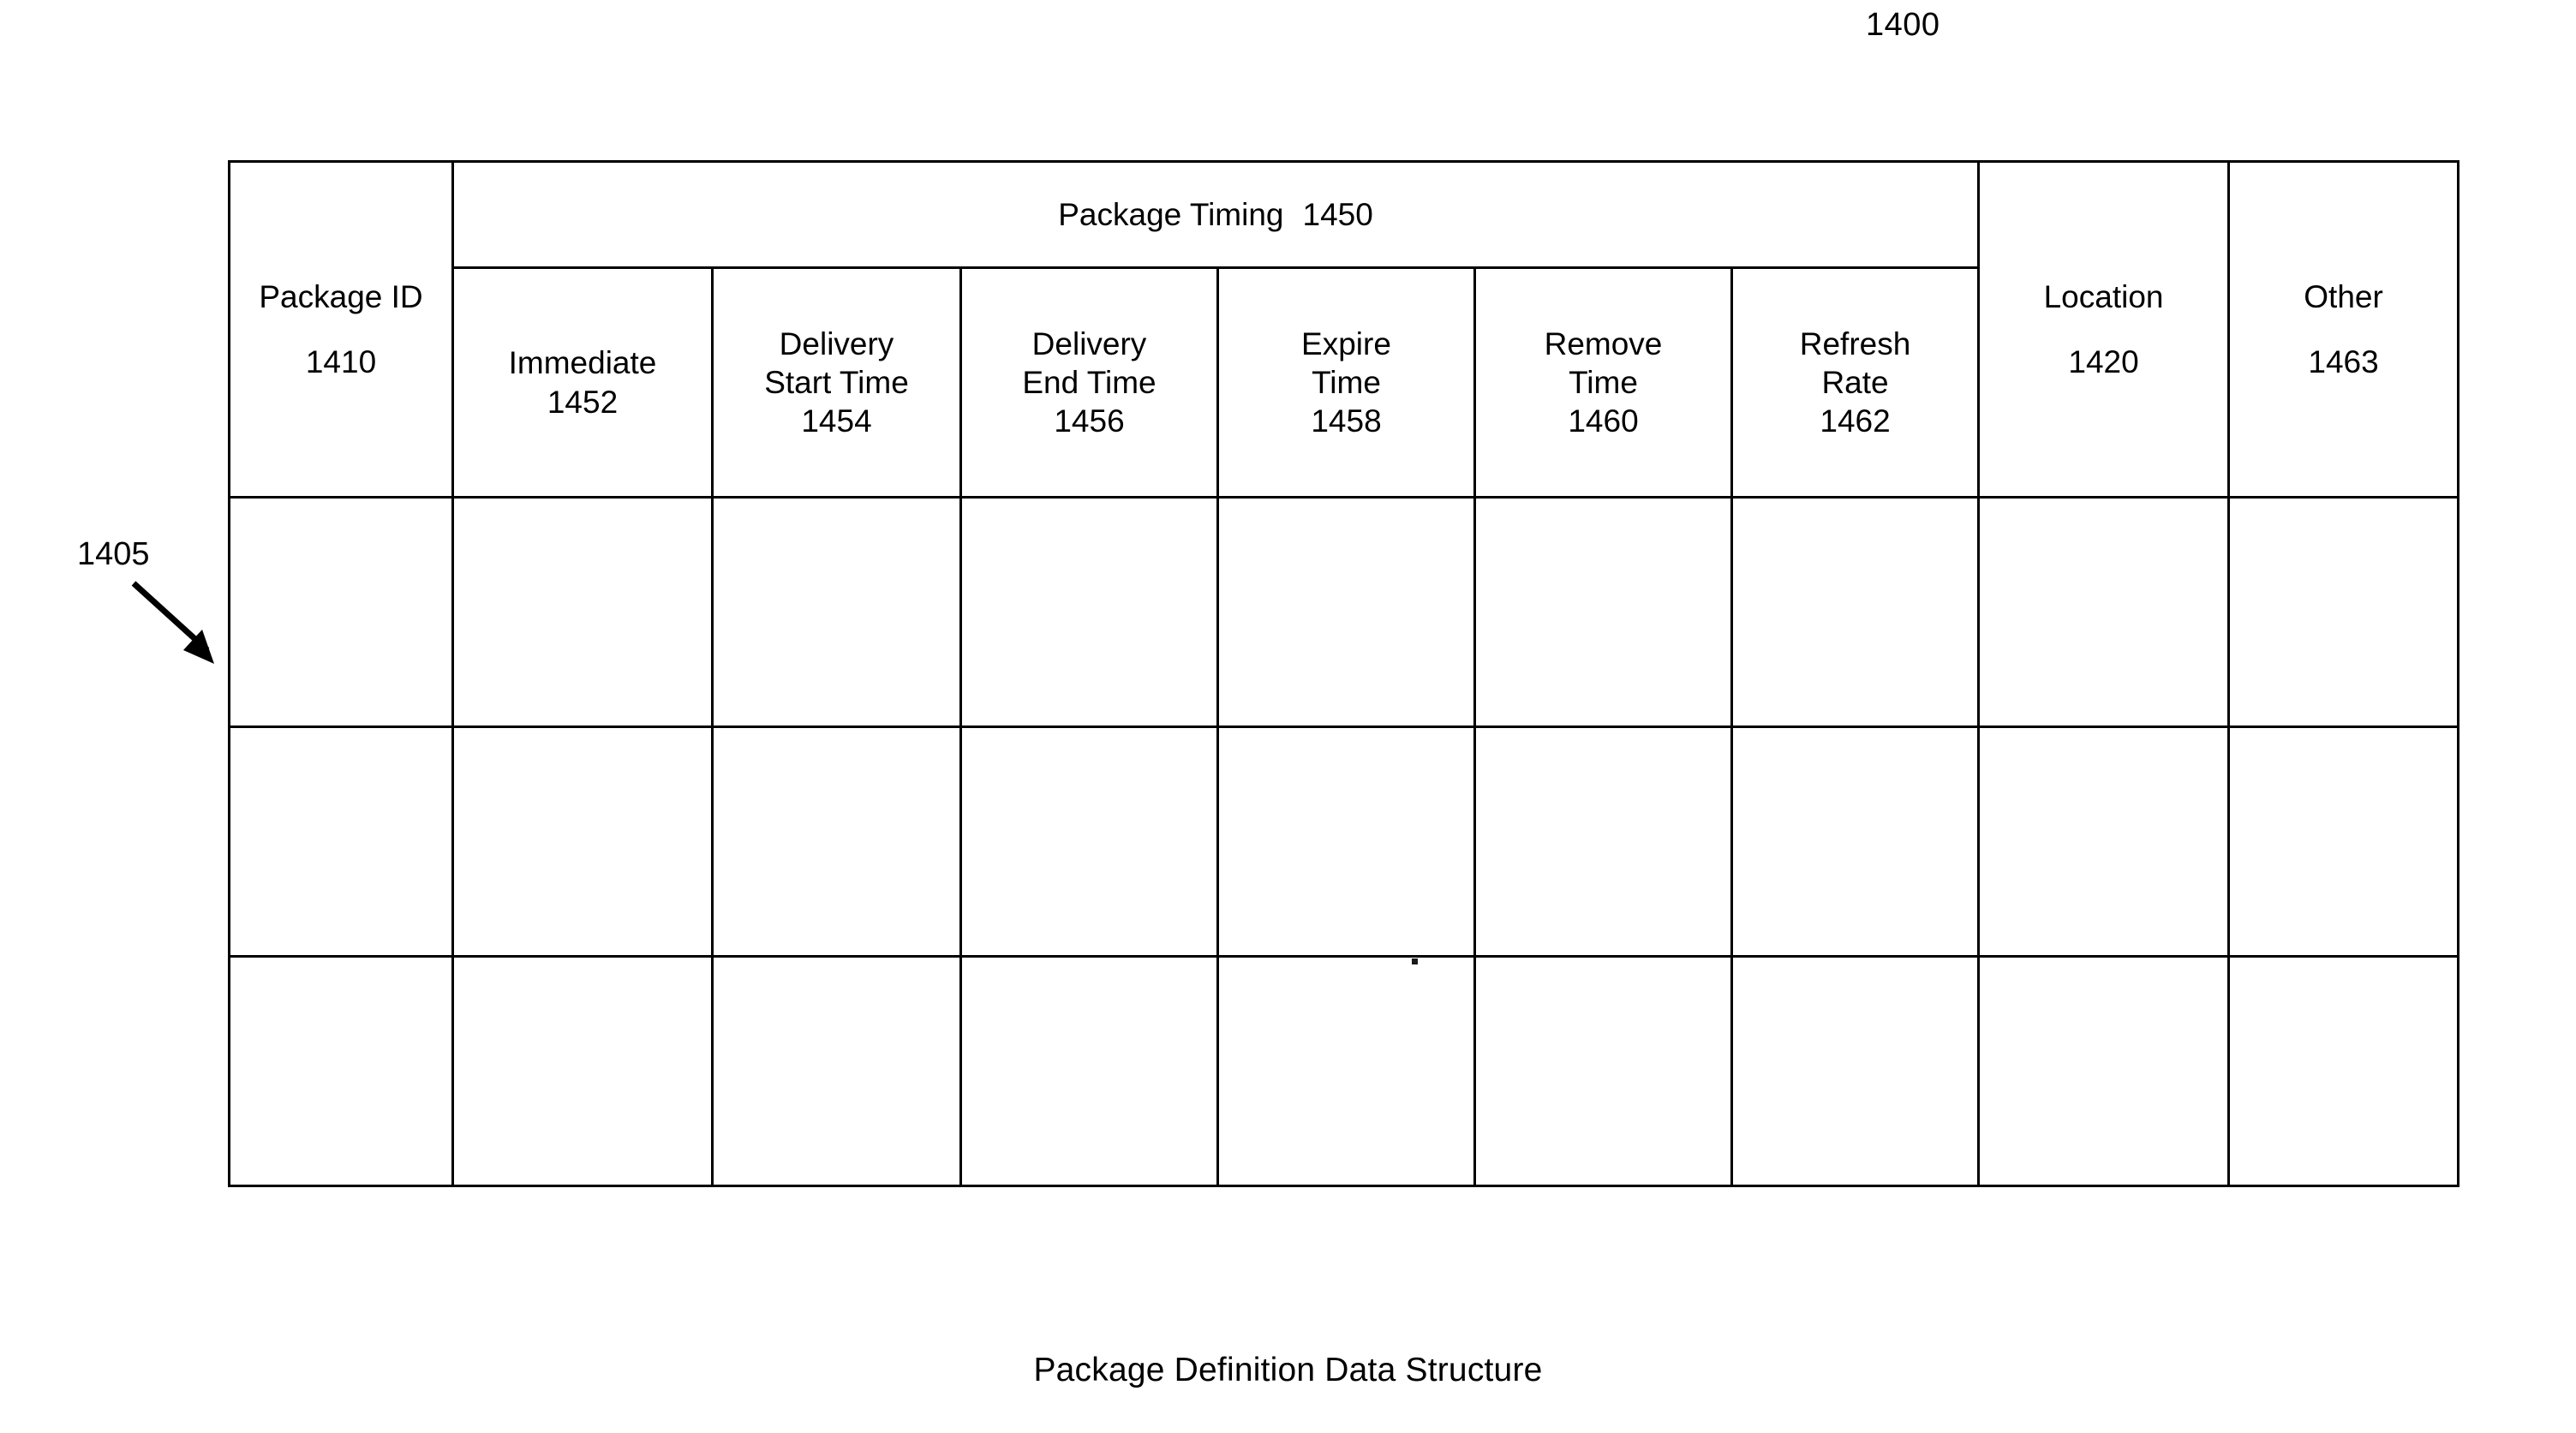  What do you see at coordinates (1903, 25) in the screenshot?
I see `figure-number: 1400` at bounding box center [1903, 25].